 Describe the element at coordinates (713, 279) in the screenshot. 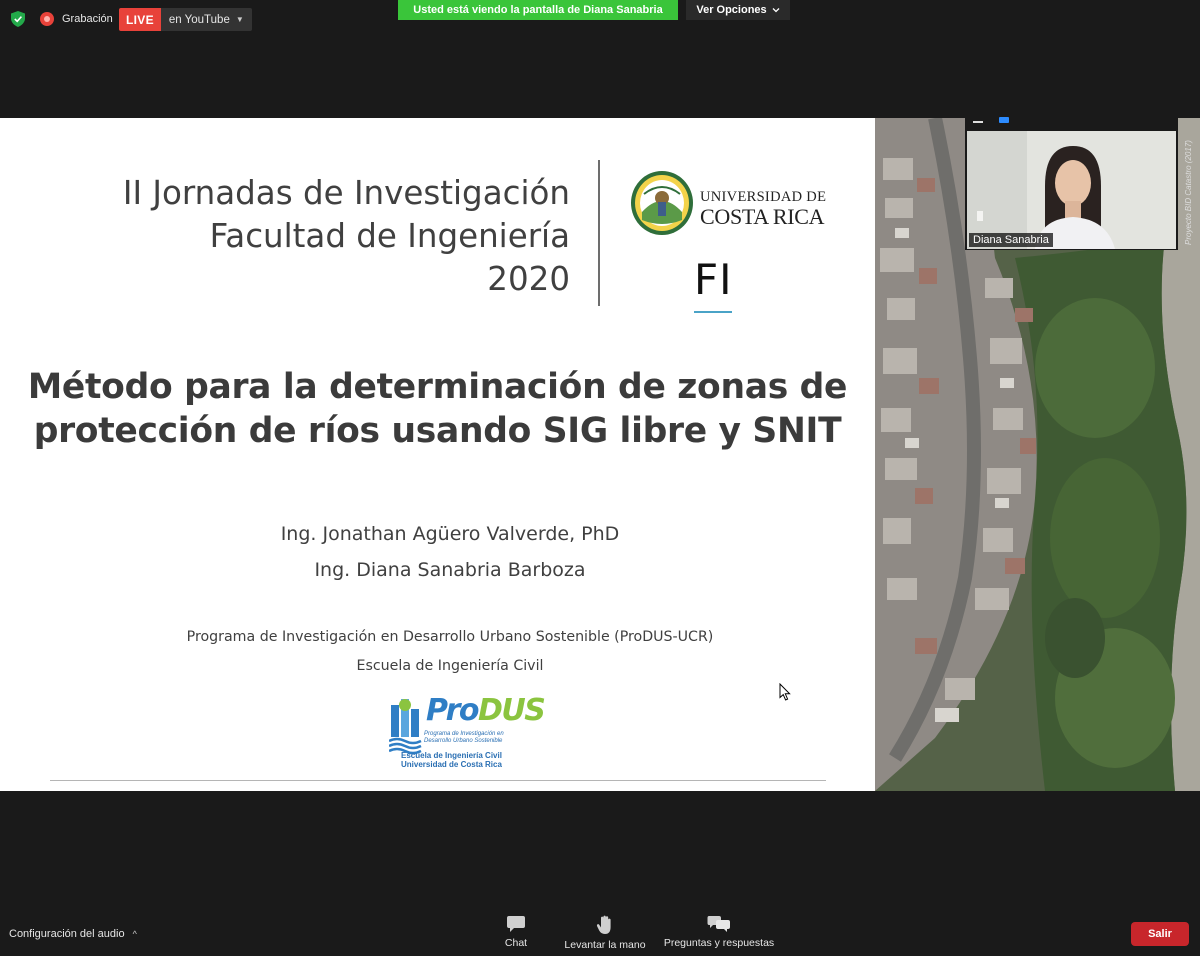

I see `faculty-abbreviation: FI` at that location.